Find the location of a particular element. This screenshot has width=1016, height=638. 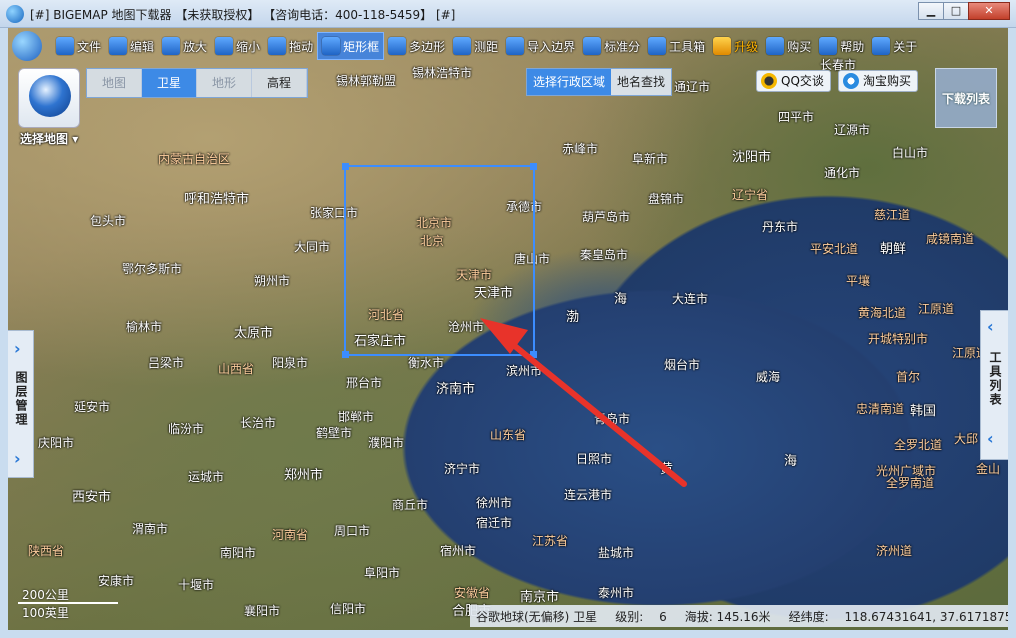

tool-list-tab: ‹ 工具列表 ‹ is located at coordinates (994, 385).